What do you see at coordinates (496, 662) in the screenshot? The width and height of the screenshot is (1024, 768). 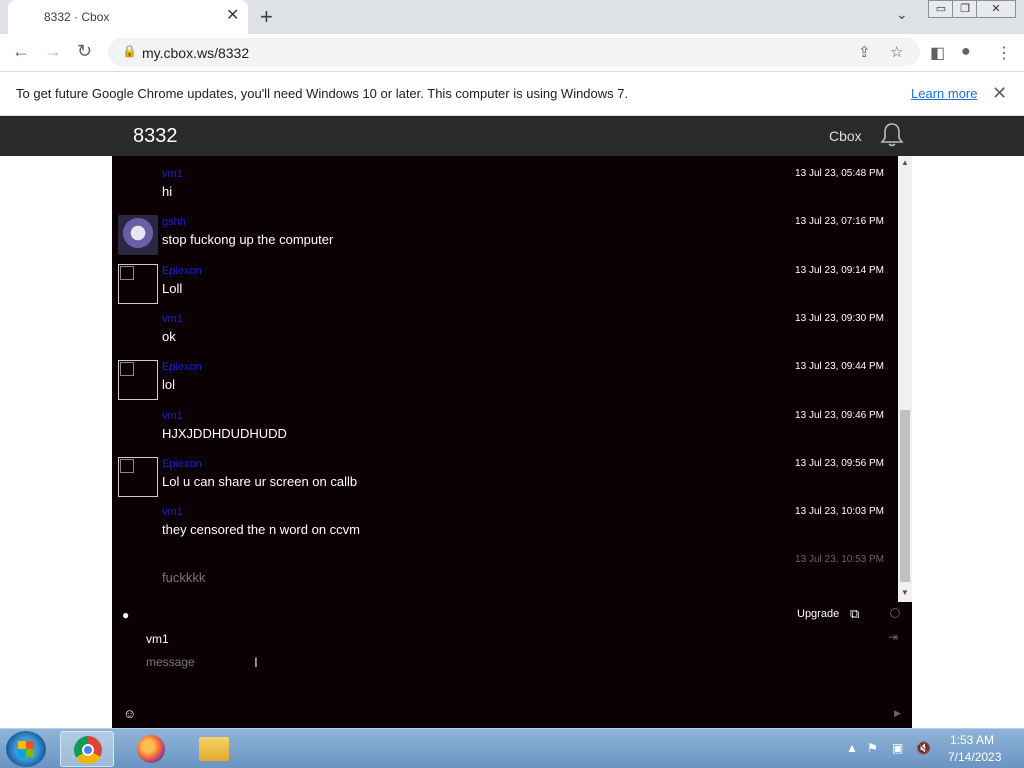 I see `message-input` at bounding box center [496, 662].